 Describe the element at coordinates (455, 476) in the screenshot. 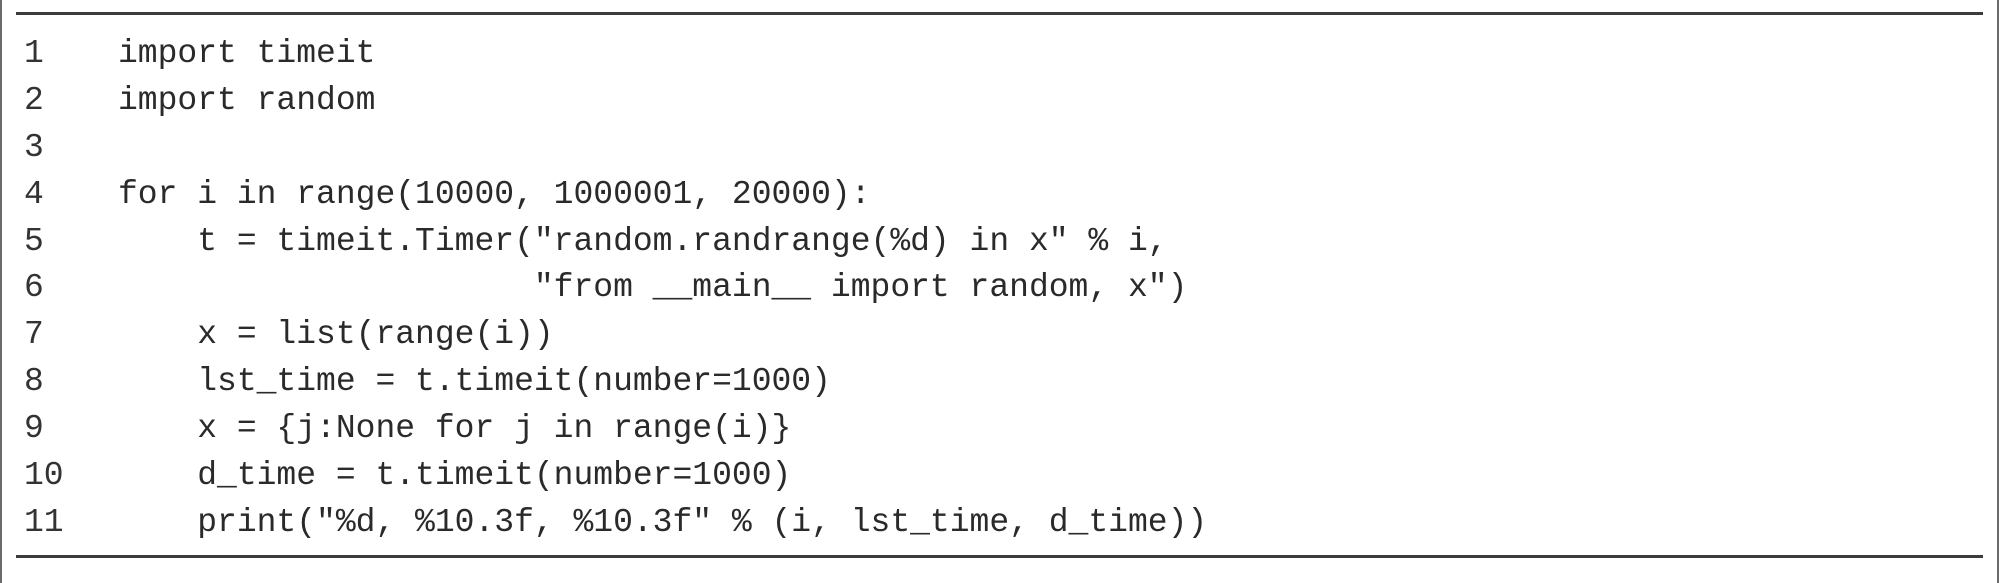

I see `line-text: d_time = t.timeit(number=1000)` at that location.